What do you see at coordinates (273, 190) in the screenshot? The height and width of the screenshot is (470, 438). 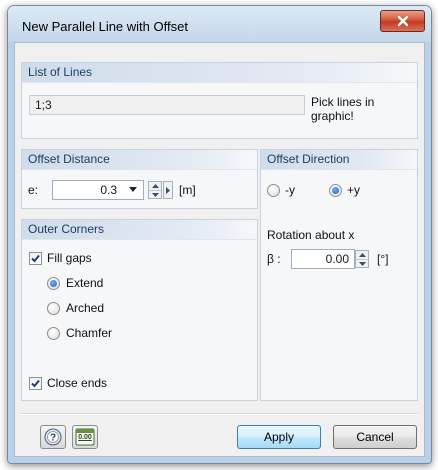 I see `direction-minus-y-radio` at bounding box center [273, 190].